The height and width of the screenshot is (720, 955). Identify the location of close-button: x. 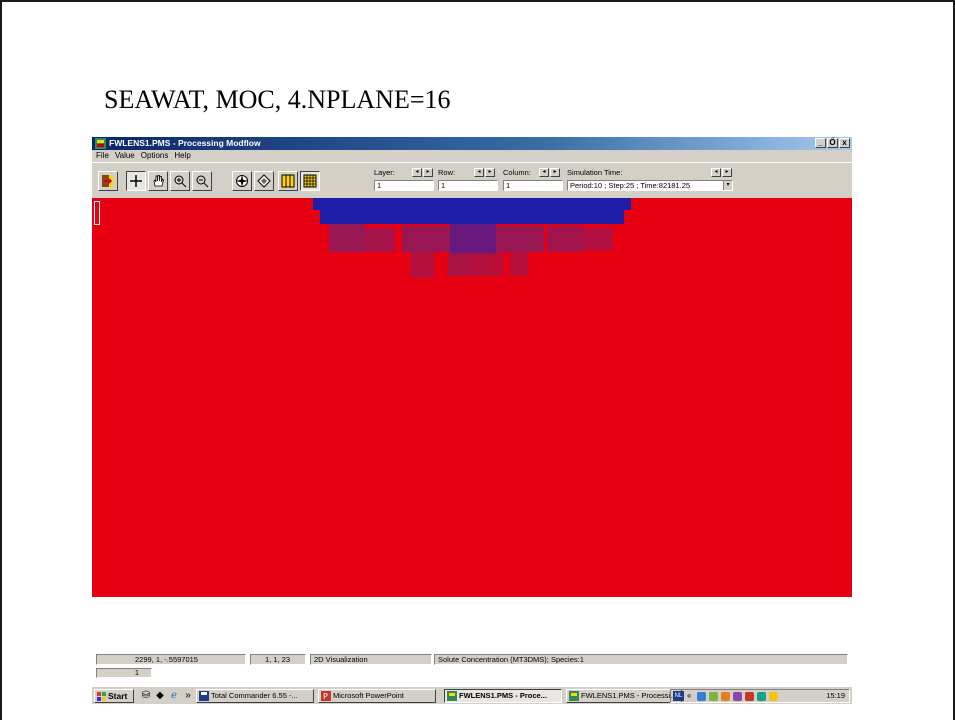
(844, 143).